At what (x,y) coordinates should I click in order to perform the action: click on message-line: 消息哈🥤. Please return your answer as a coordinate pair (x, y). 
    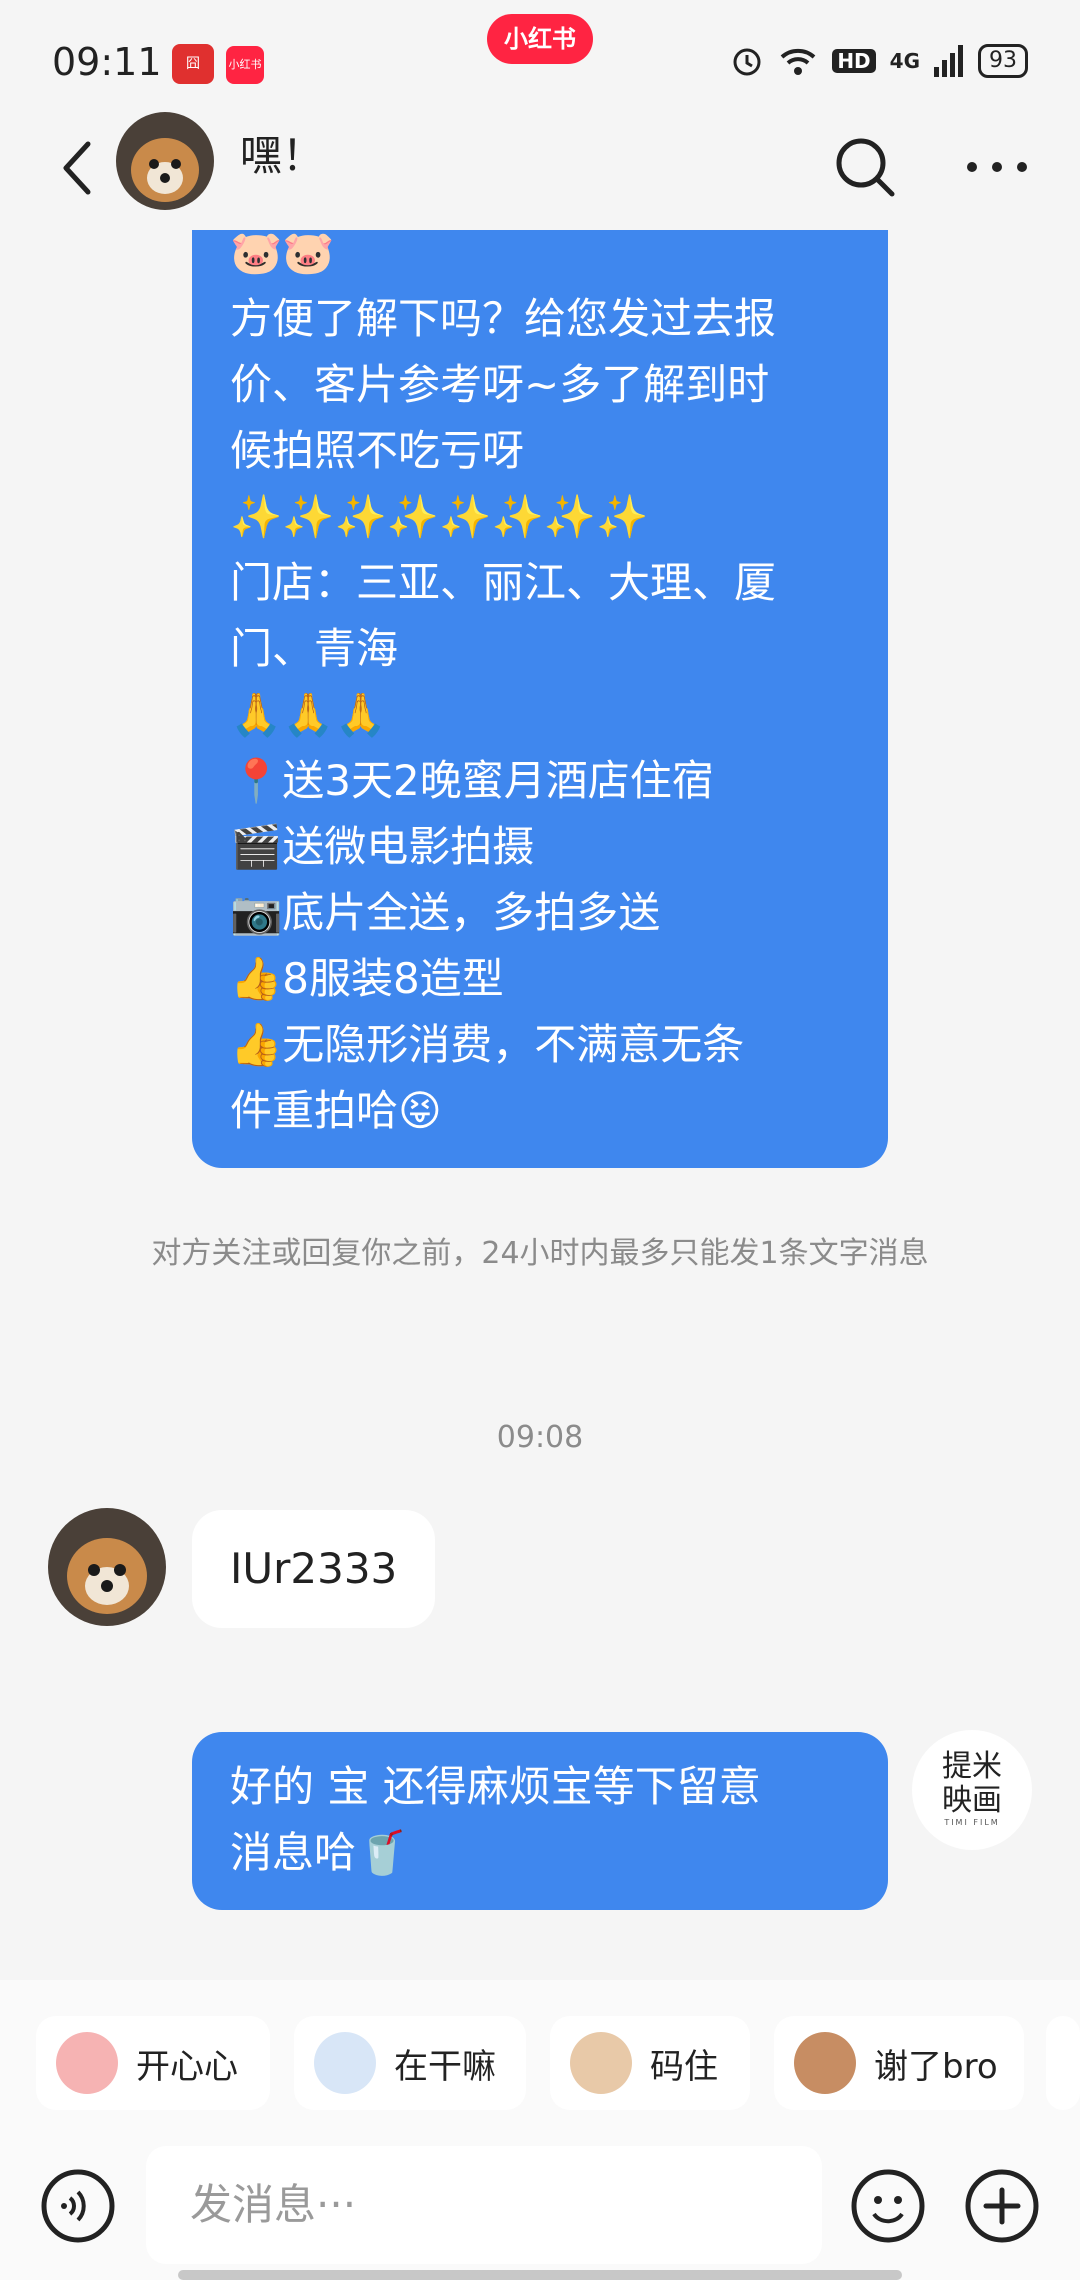
    Looking at the image, I should click on (319, 1852).